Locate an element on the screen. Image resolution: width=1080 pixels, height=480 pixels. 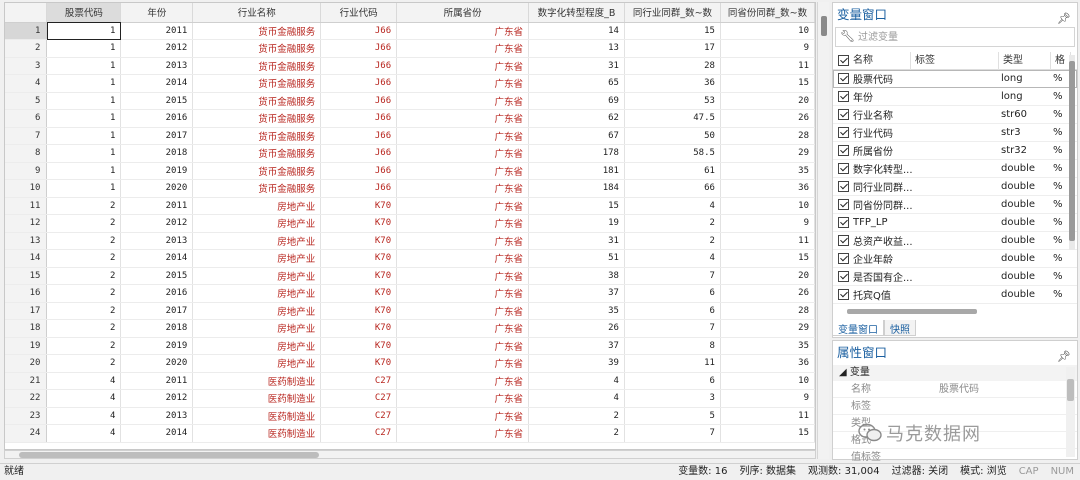
row-number: 11 is located at coordinates (26, 206).